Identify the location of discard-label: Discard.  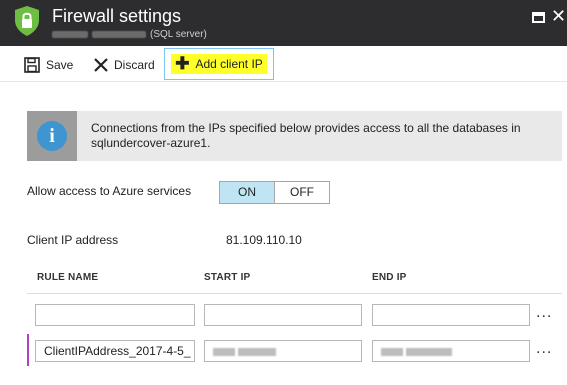
(134, 64).